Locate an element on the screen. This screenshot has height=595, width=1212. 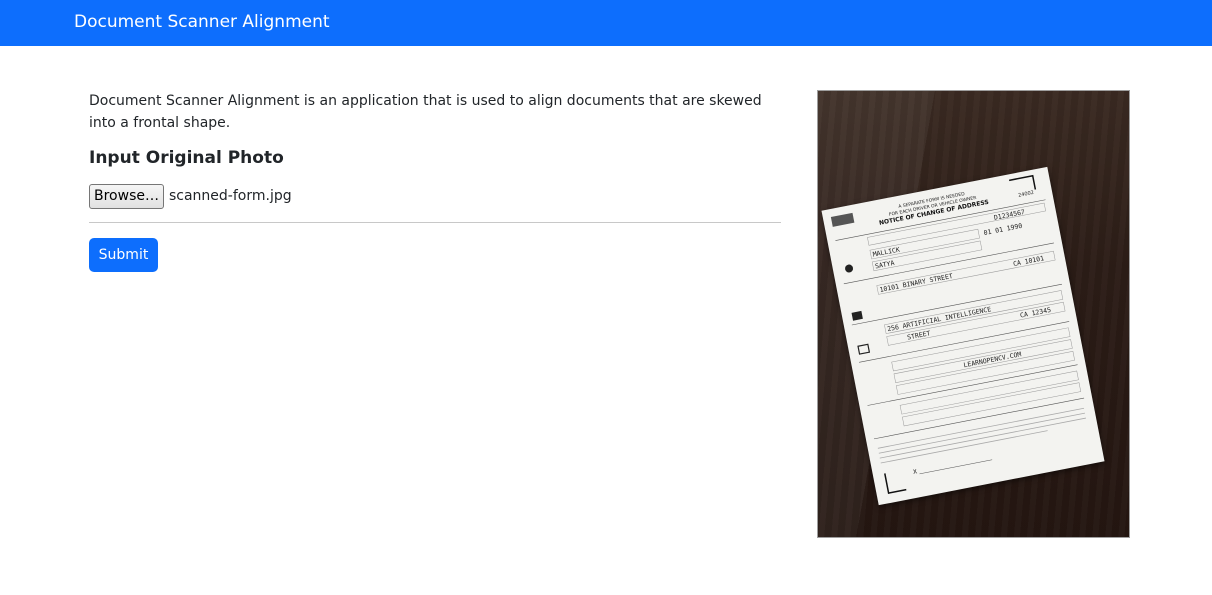
selected-file-name: scanned-form.jpg is located at coordinates (230, 196).